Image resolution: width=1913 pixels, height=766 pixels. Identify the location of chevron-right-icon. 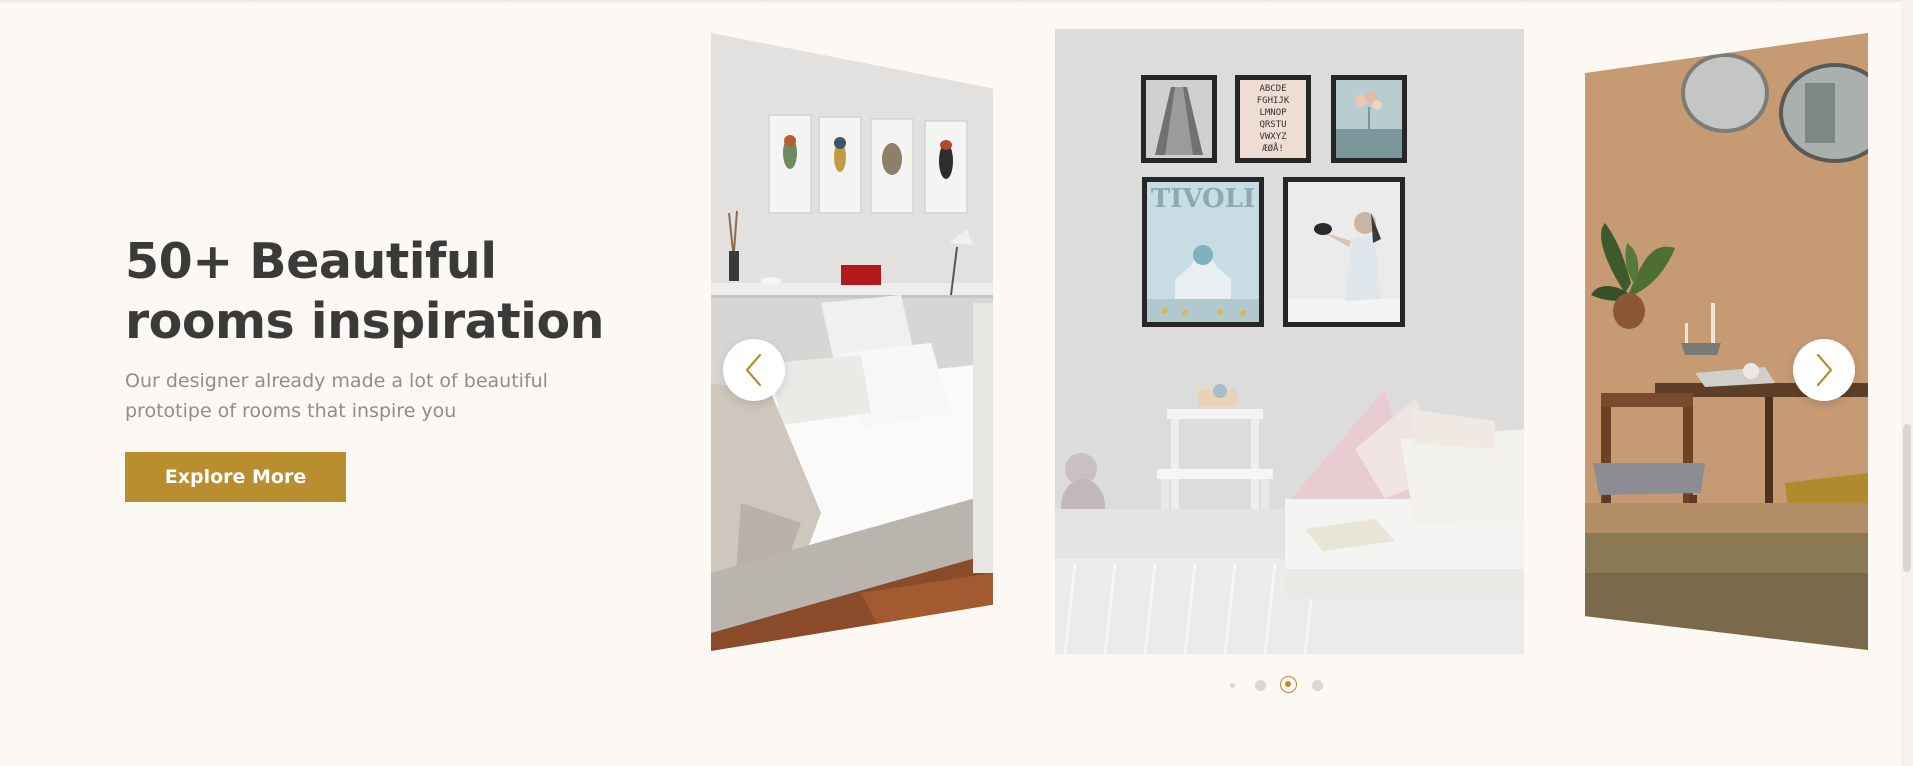
(1824, 370).